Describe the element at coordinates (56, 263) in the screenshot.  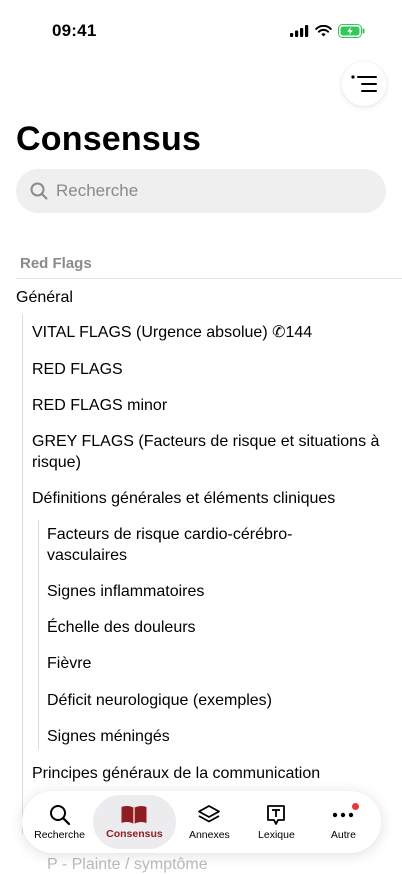
I see `section-header: Red Flags` at that location.